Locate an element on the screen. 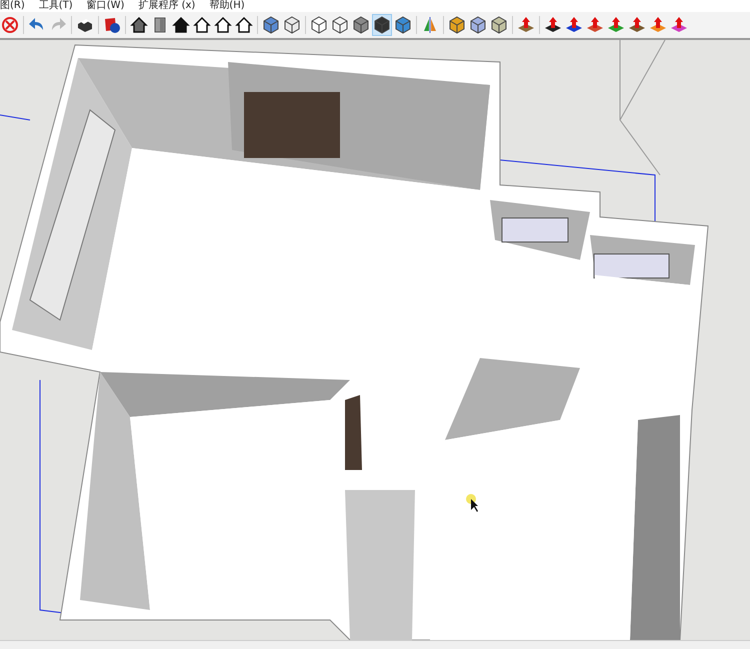  mirror-icon is located at coordinates (430, 25).